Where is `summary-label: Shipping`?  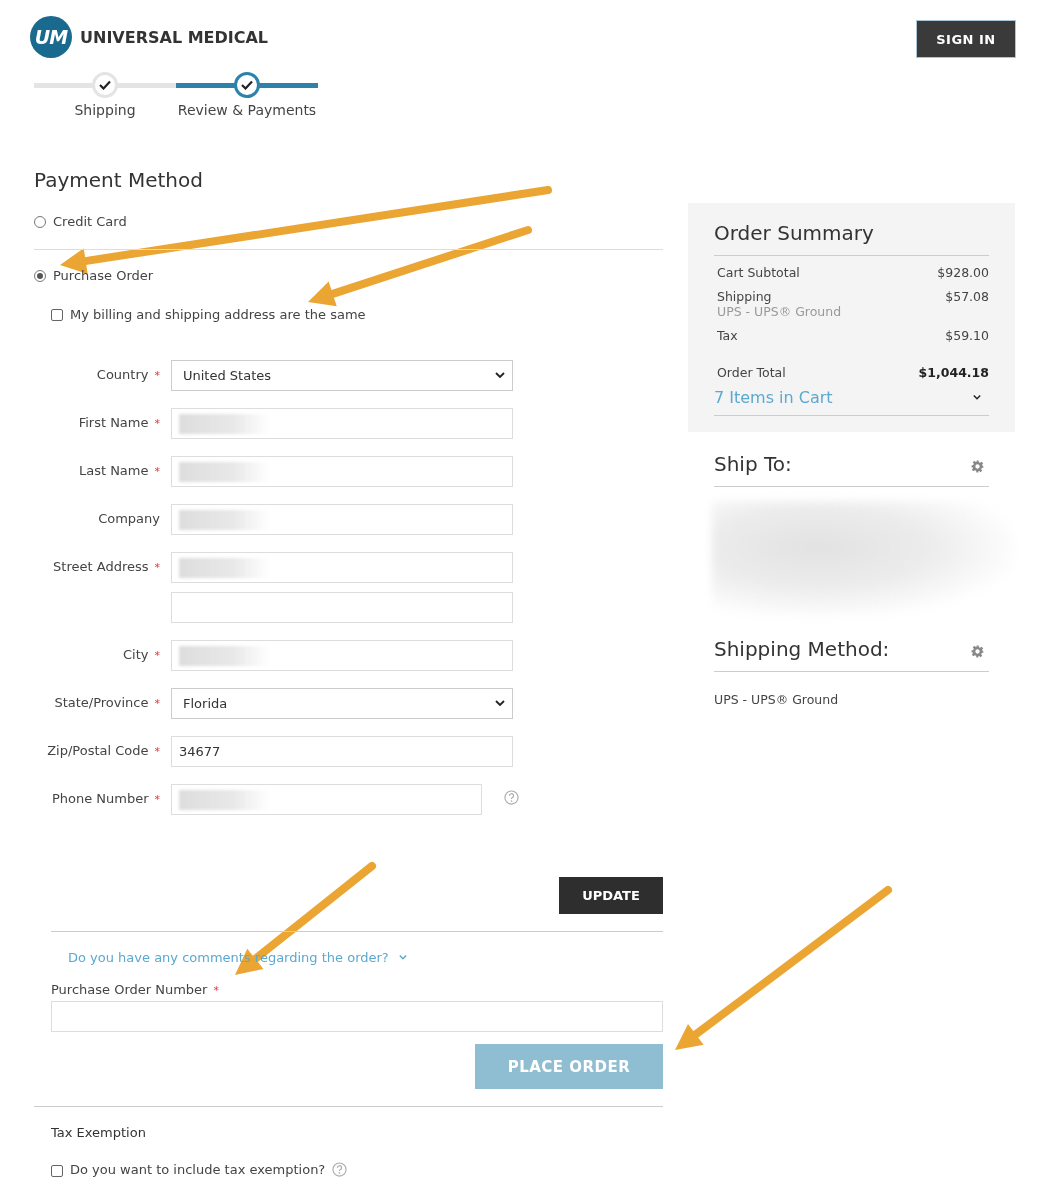
summary-label: Shipping is located at coordinates (744, 296).